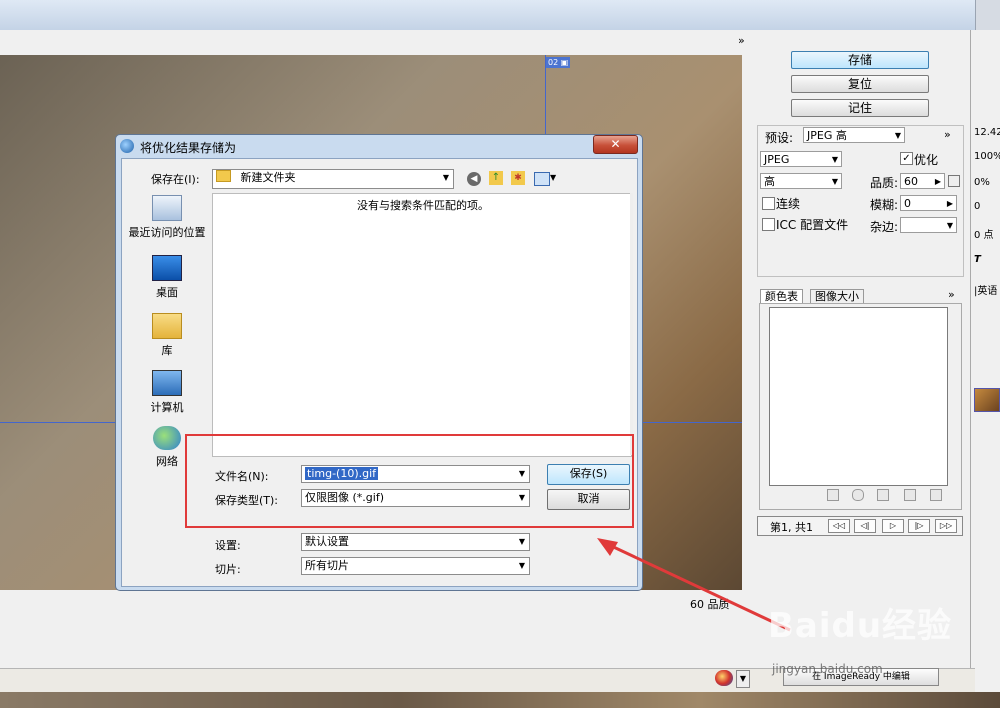 The image size is (1000, 708). What do you see at coordinates (768, 224) in the screenshot?
I see `icc-checkbox` at bounding box center [768, 224].